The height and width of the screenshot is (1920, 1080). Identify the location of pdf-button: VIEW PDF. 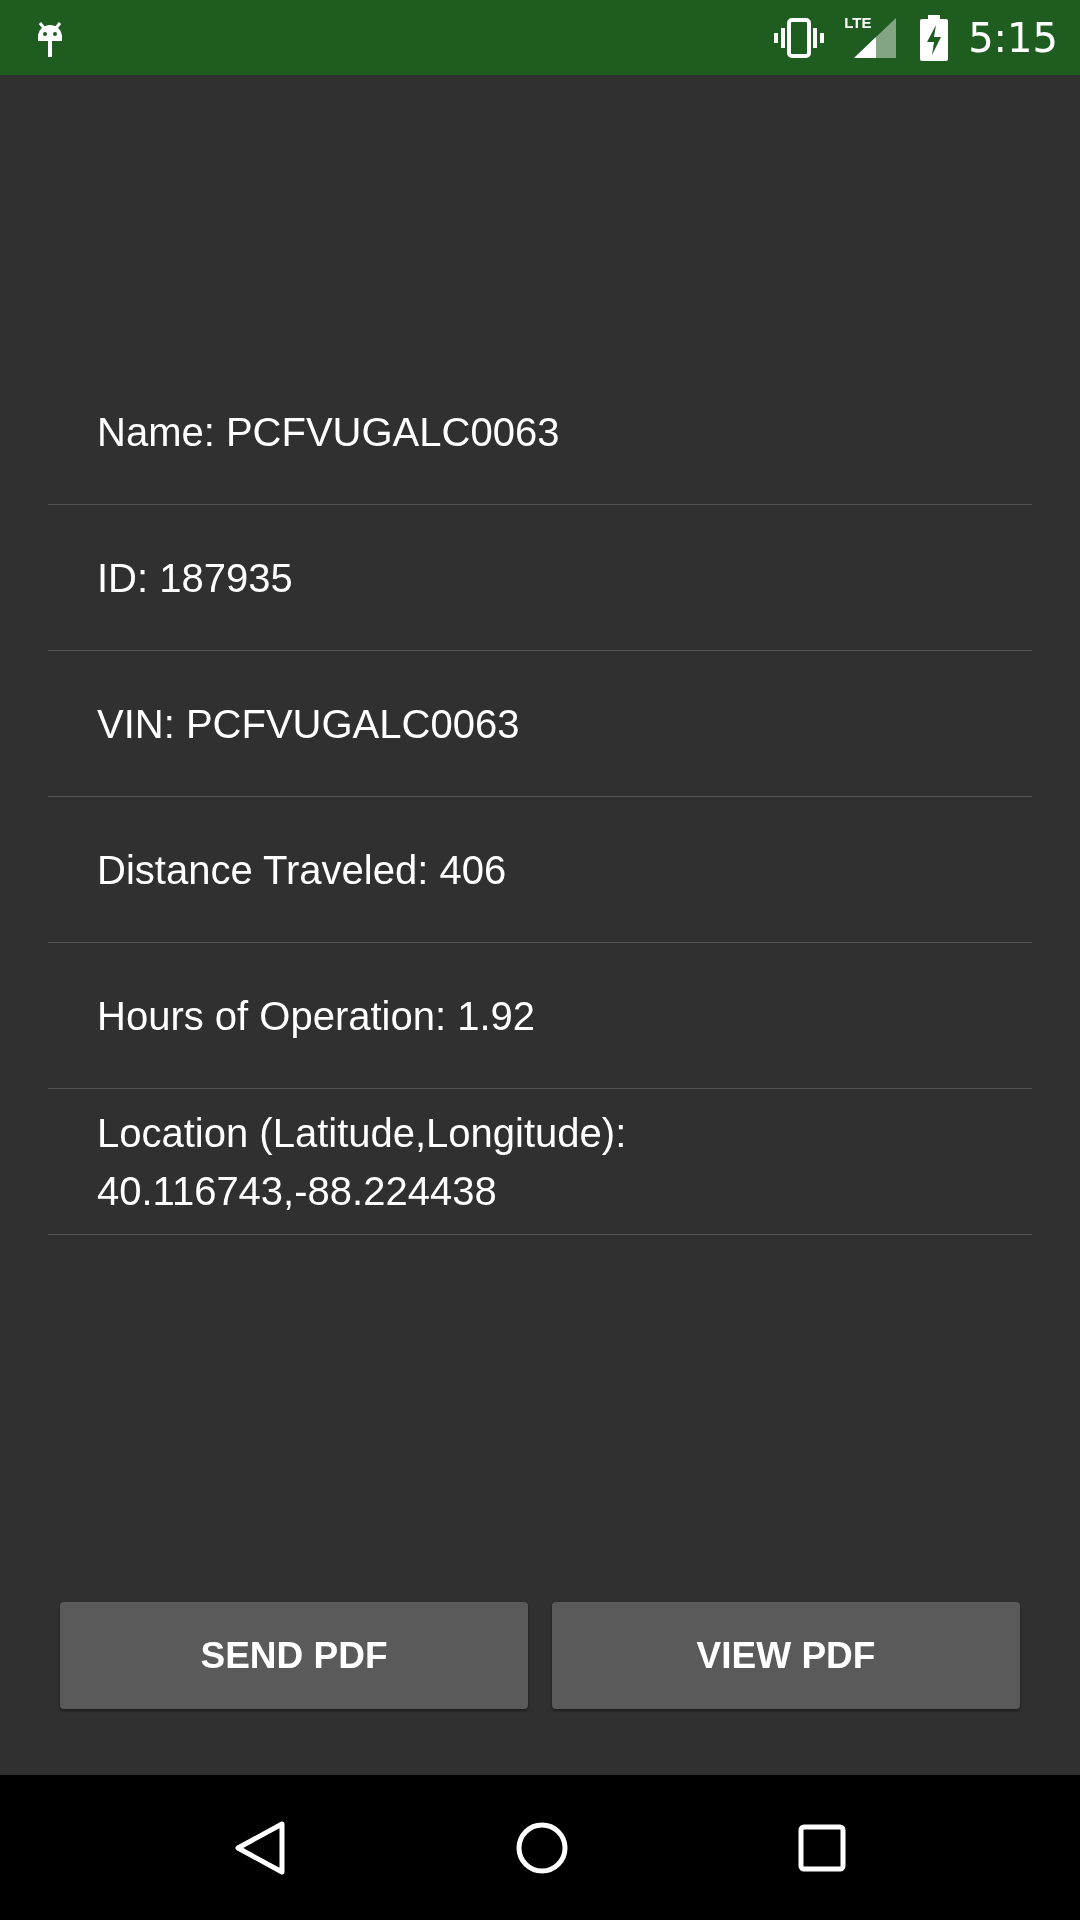
(786, 1655).